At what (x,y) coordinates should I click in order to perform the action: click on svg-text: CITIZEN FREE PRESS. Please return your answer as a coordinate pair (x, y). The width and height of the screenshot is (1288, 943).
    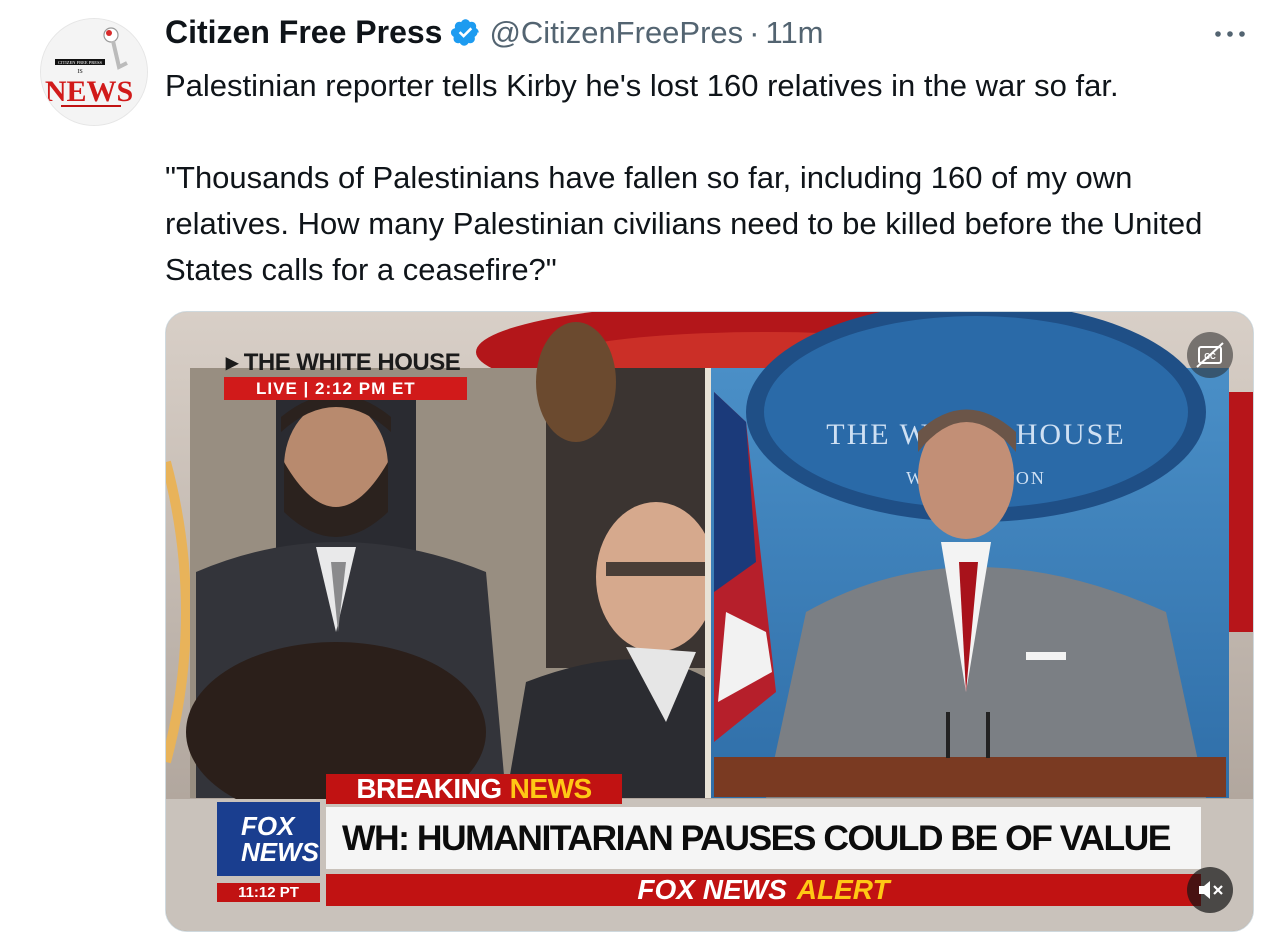
    Looking at the image, I should click on (80, 62).